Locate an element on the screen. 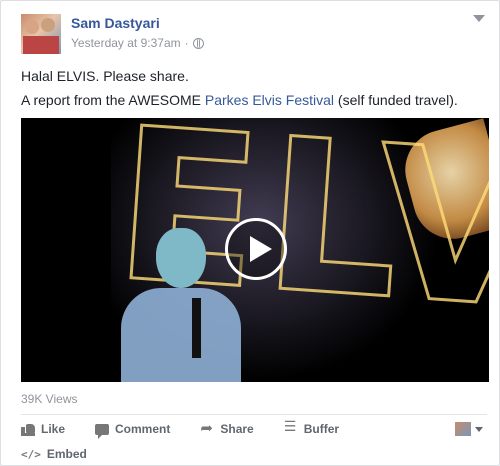 This screenshot has width=500, height=466. like-button: Like is located at coordinates (43, 429).